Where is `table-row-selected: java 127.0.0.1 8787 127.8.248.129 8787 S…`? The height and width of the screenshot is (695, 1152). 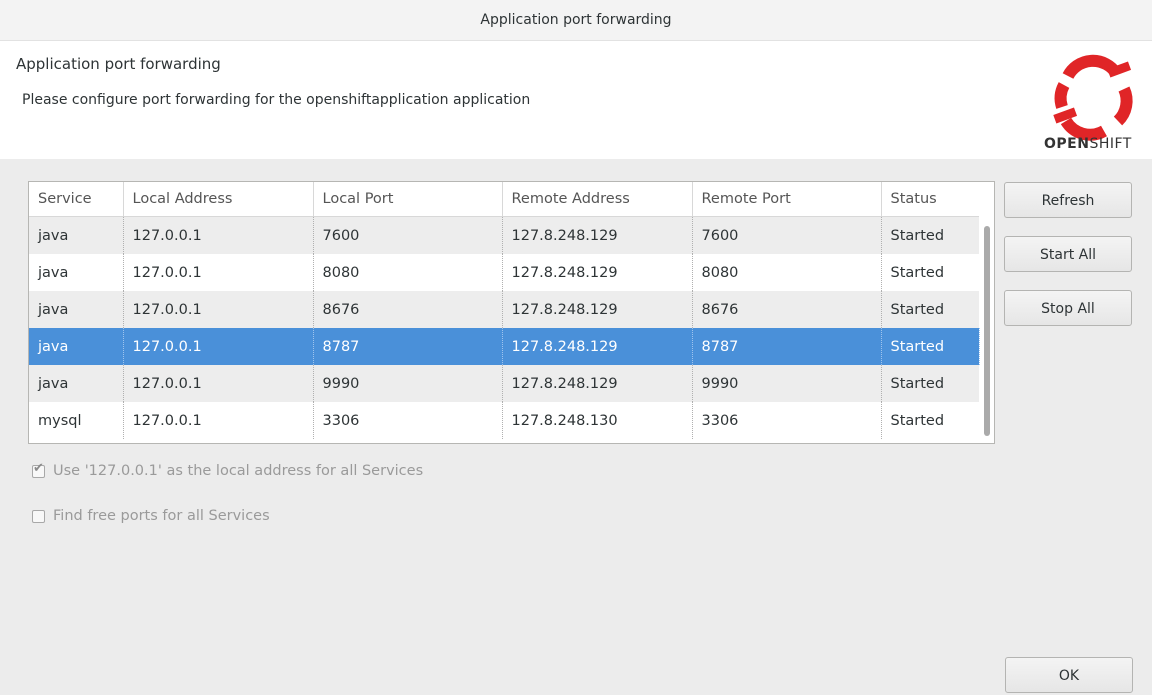
table-row-selected: java 127.0.0.1 8787 127.8.248.129 8787 S… is located at coordinates (504, 346).